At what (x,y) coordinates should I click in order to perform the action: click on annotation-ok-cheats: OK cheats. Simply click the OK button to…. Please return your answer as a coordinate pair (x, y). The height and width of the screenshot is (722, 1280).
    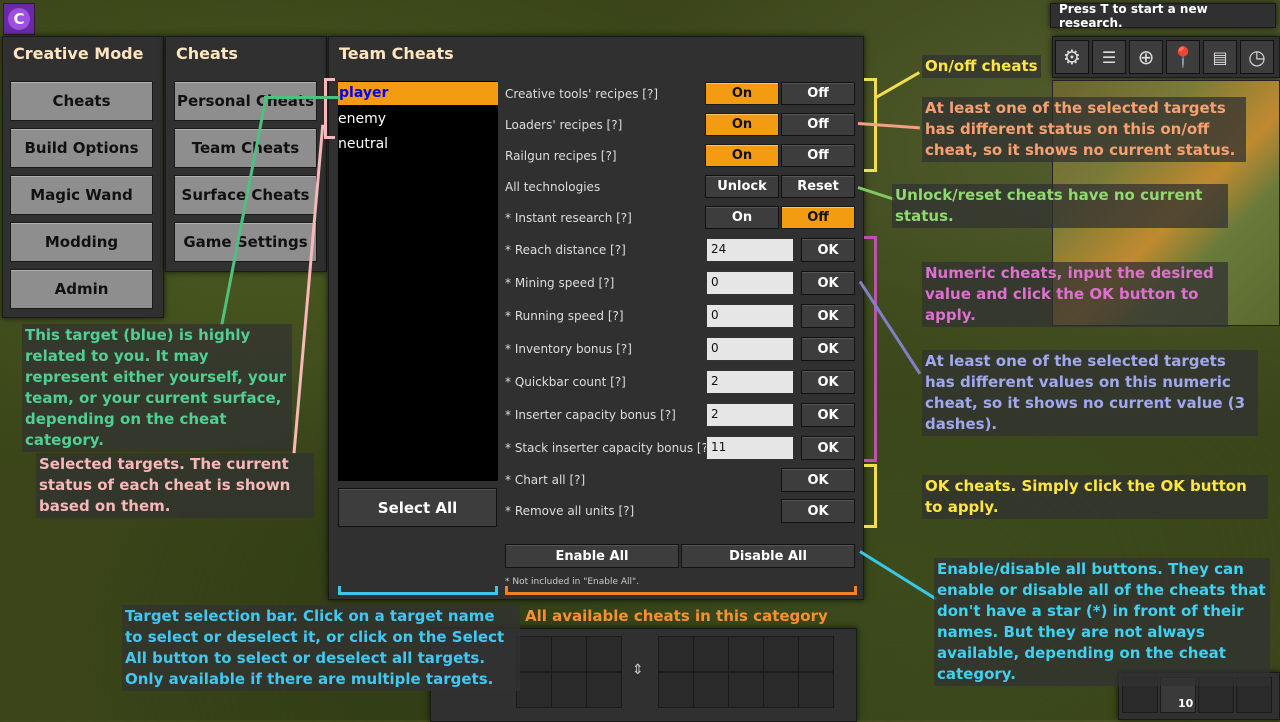
    Looking at the image, I should click on (1095, 497).